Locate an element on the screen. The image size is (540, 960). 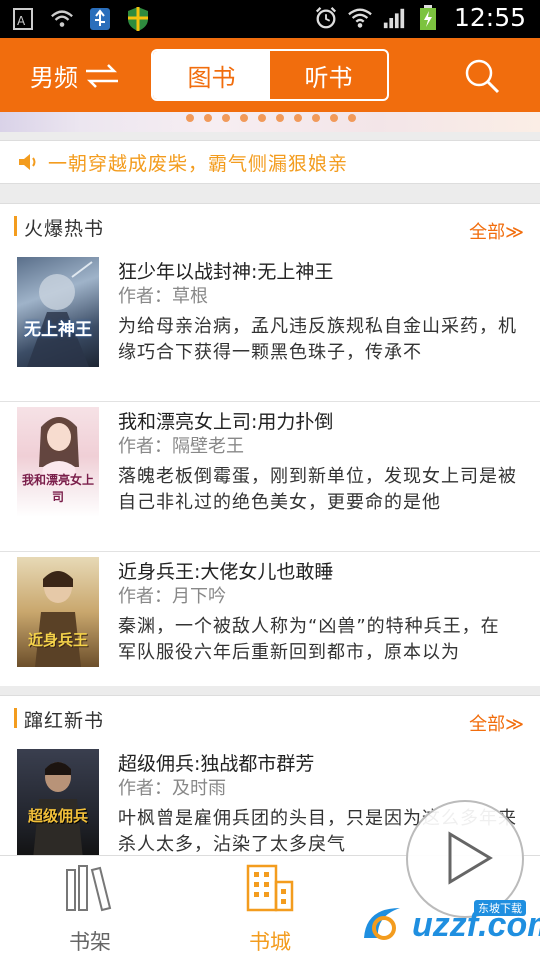
nav-label: 书架 is located at coordinates (90, 942).